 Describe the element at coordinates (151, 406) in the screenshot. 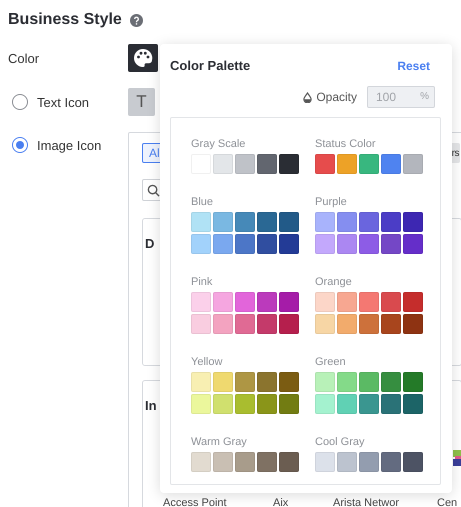

I see `card-title: In` at that location.